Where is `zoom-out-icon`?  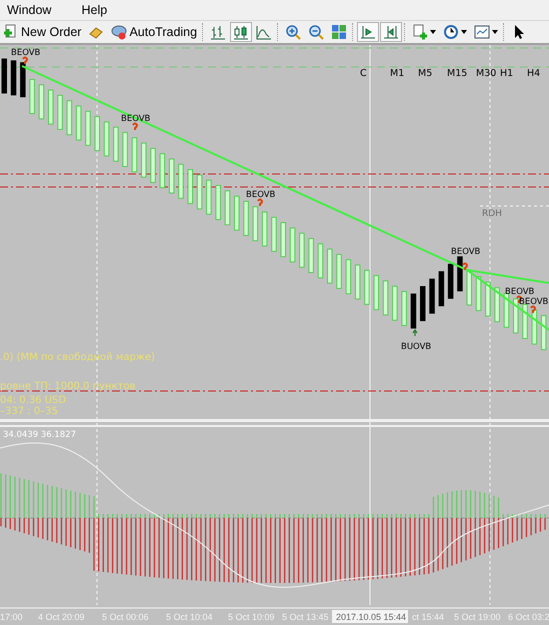 zoom-out-icon is located at coordinates (316, 32).